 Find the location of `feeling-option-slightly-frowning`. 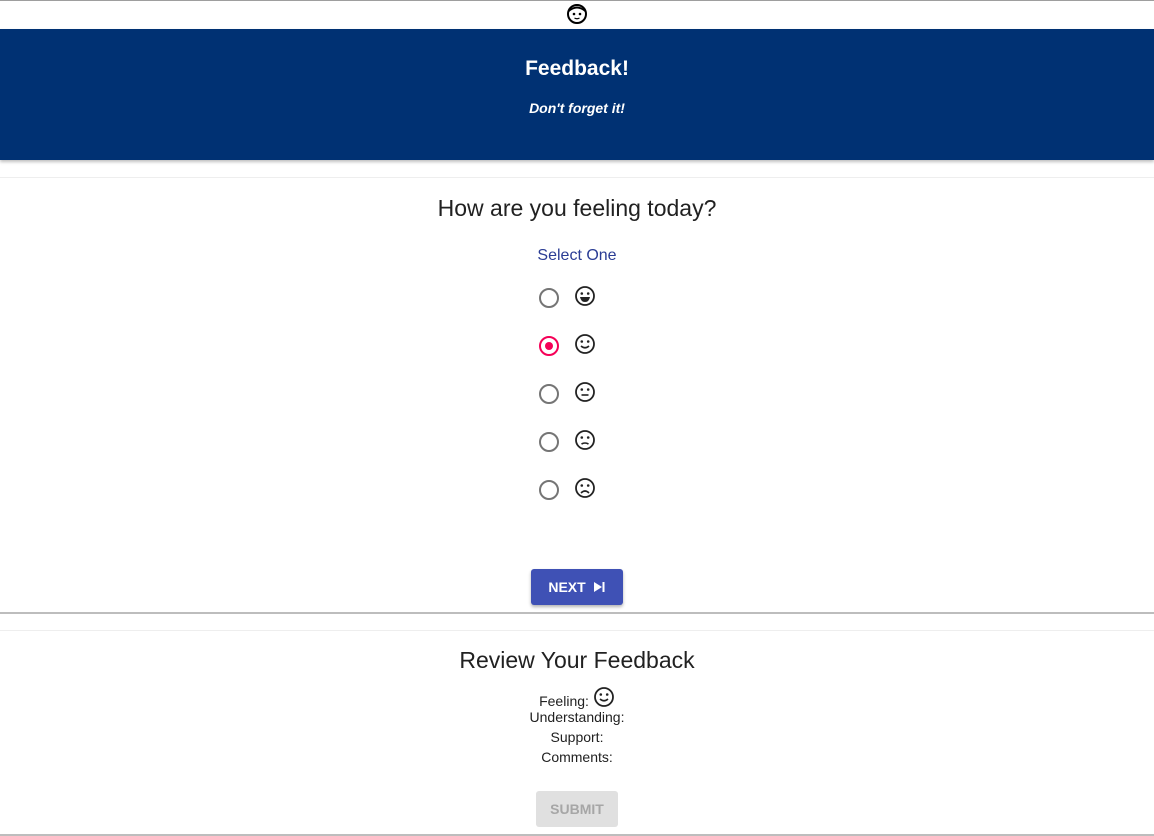

feeling-option-slightly-frowning is located at coordinates (576, 442).